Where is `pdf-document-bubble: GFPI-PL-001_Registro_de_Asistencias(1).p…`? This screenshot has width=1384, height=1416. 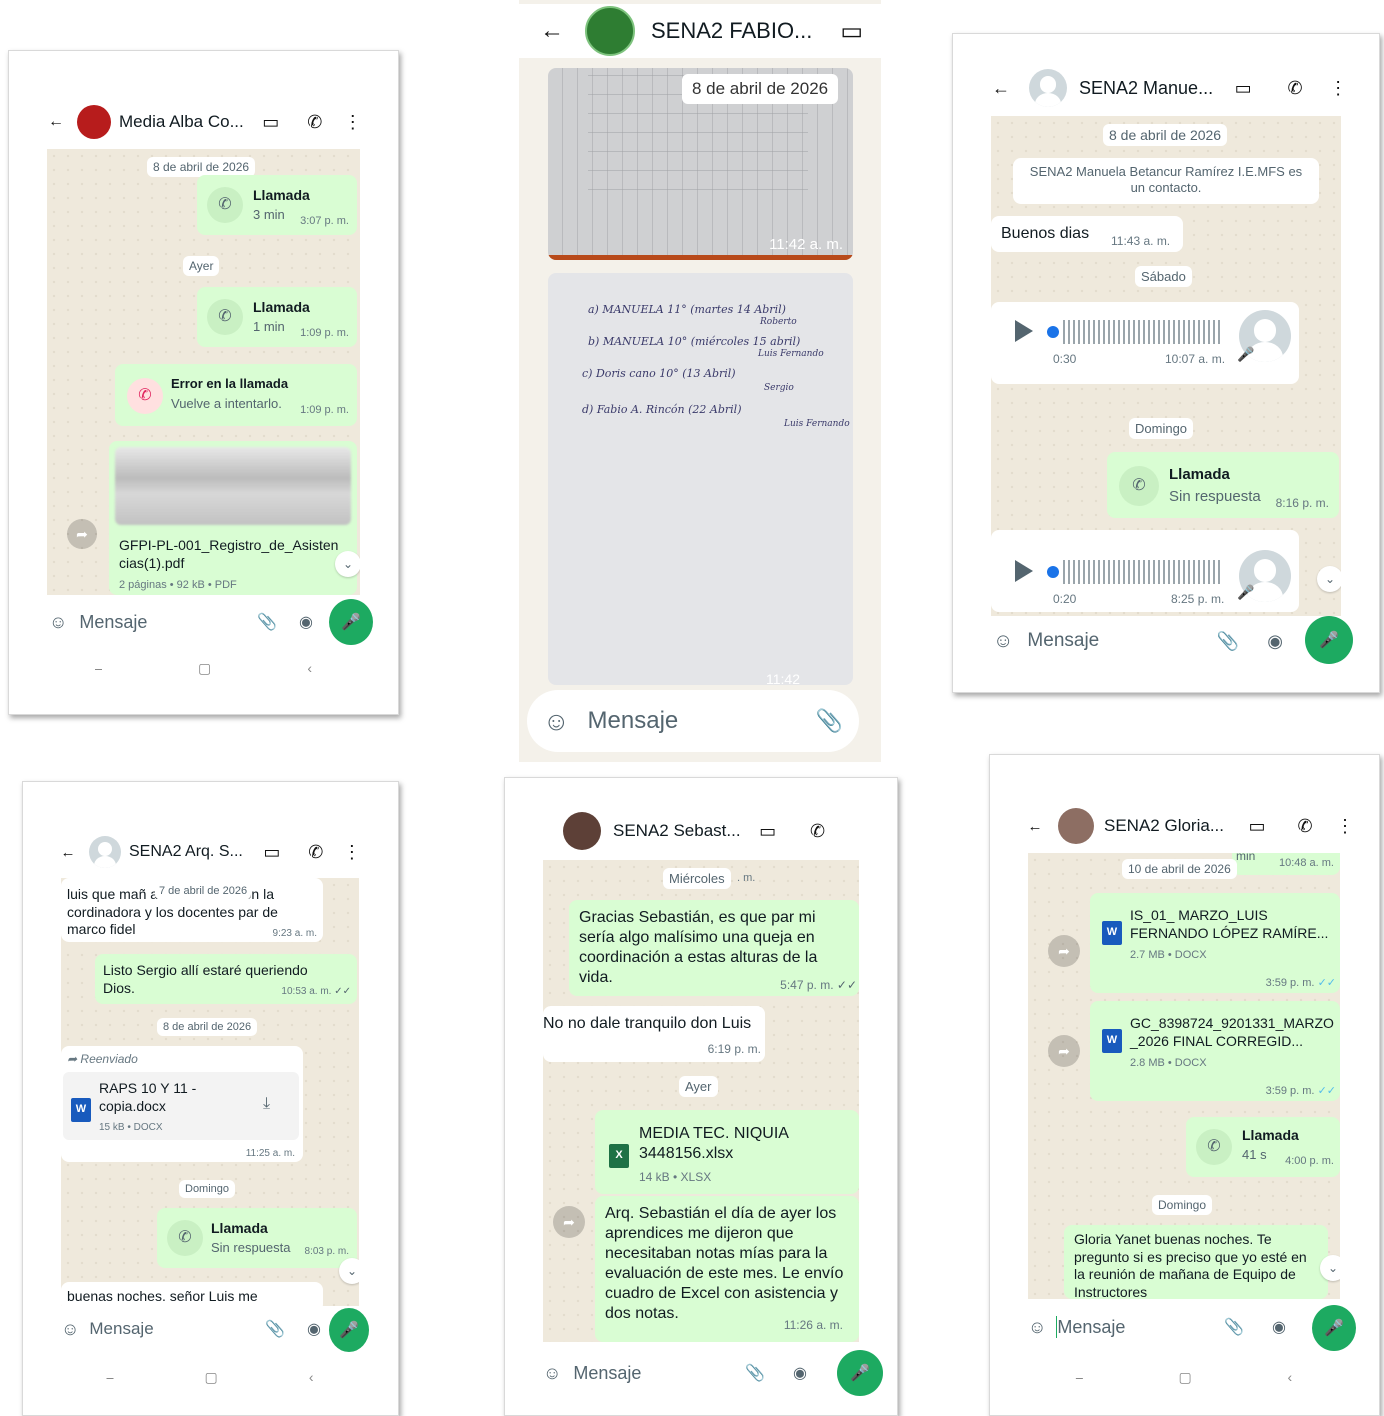 pdf-document-bubble: GFPI-PL-001_Registro_de_Asistencias(1).p… is located at coordinates (233, 518).